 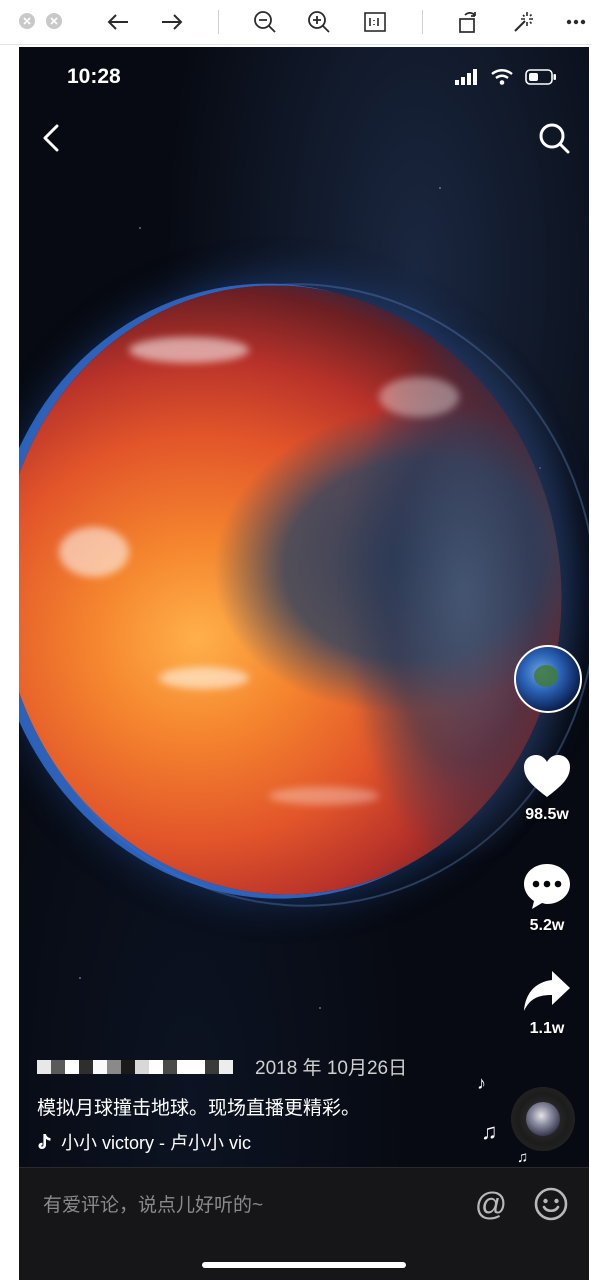 I want to click on share-icon, so click(x=547, y=991).